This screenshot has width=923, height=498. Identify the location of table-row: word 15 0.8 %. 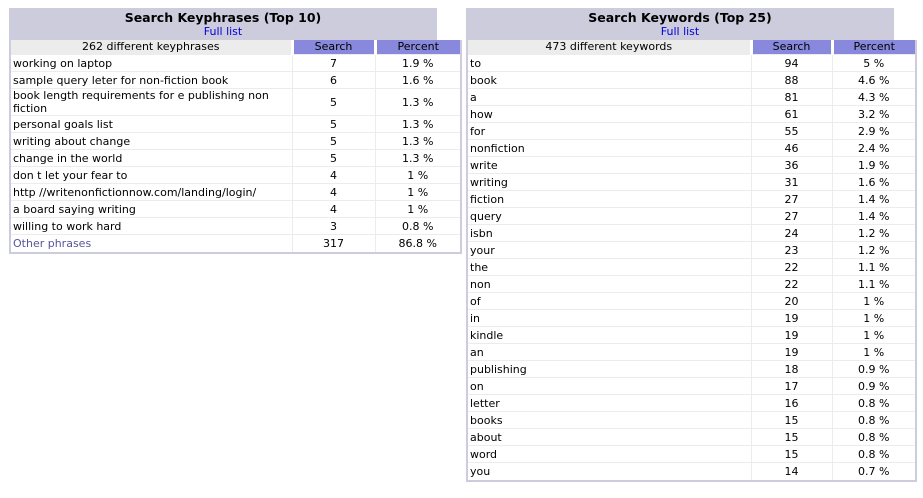
(691, 454).